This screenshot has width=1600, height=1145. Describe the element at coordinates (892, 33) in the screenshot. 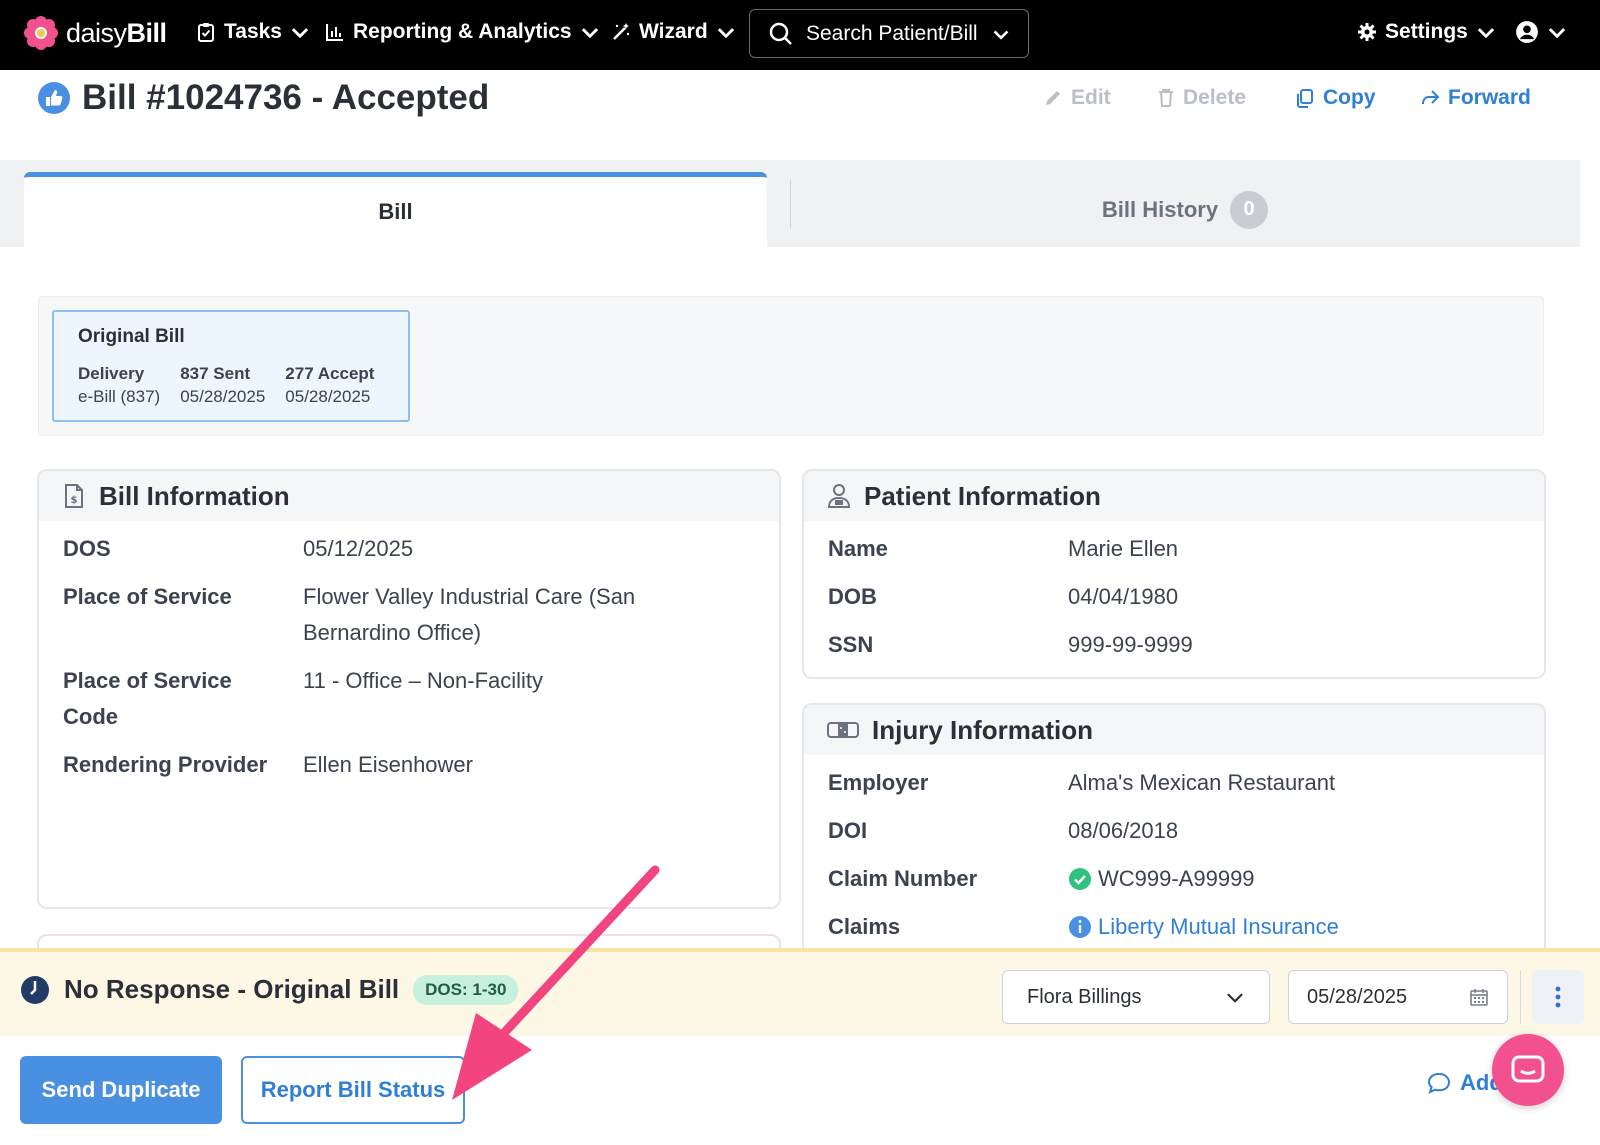

I see `search-label: Search Patient/Bill` at that location.